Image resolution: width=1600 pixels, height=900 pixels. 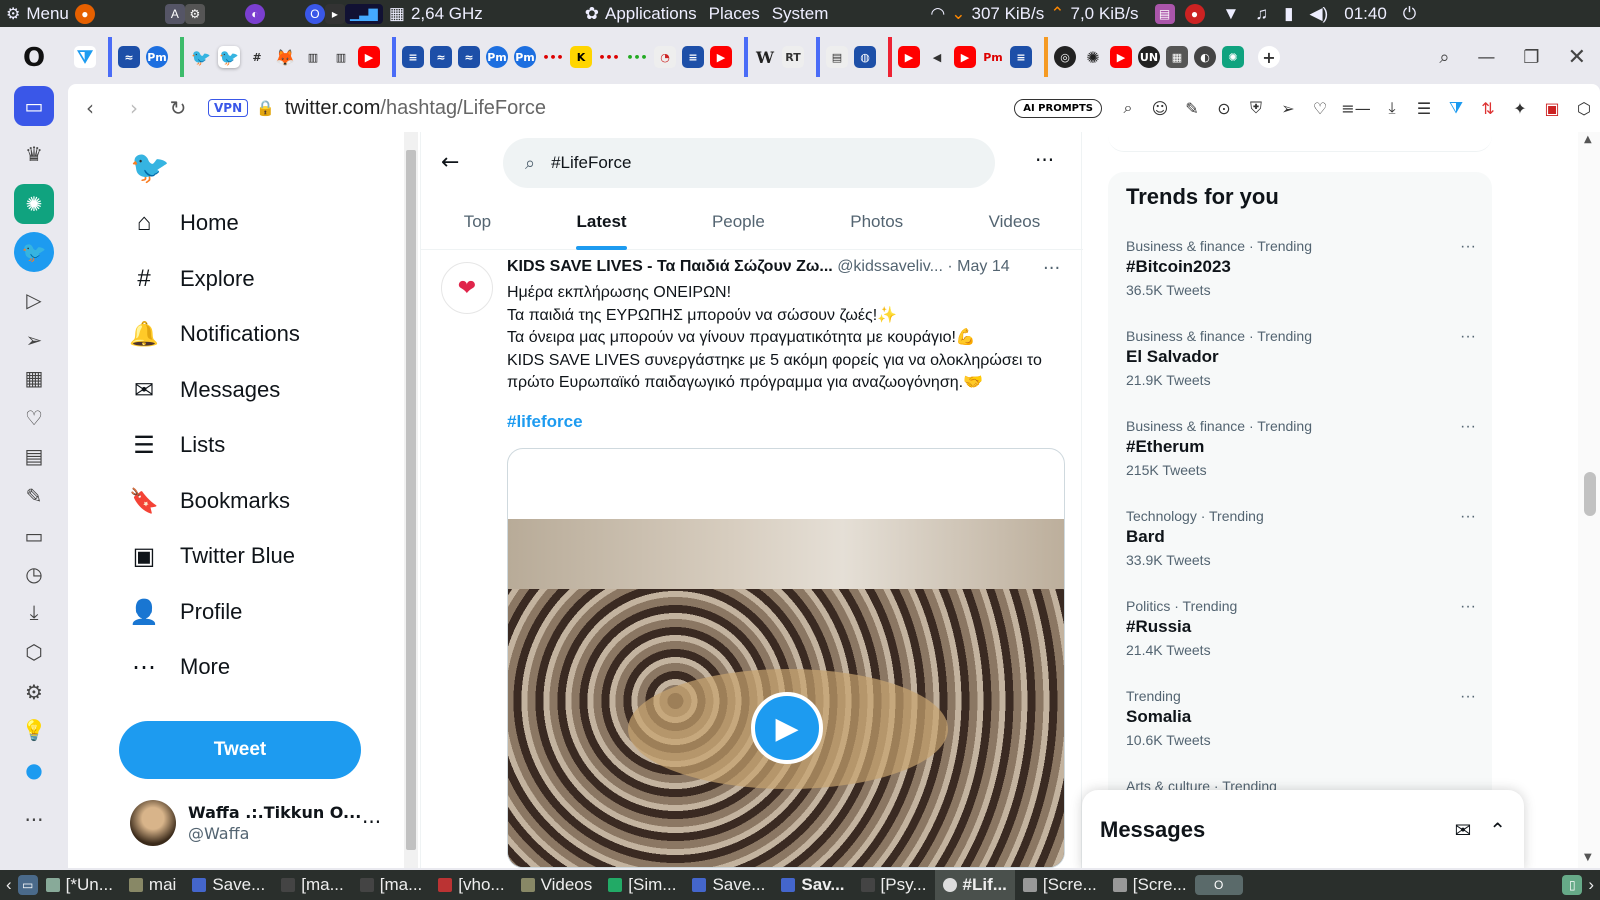 What do you see at coordinates (1531, 57) in the screenshot?
I see `restore-icon: ❐` at bounding box center [1531, 57].